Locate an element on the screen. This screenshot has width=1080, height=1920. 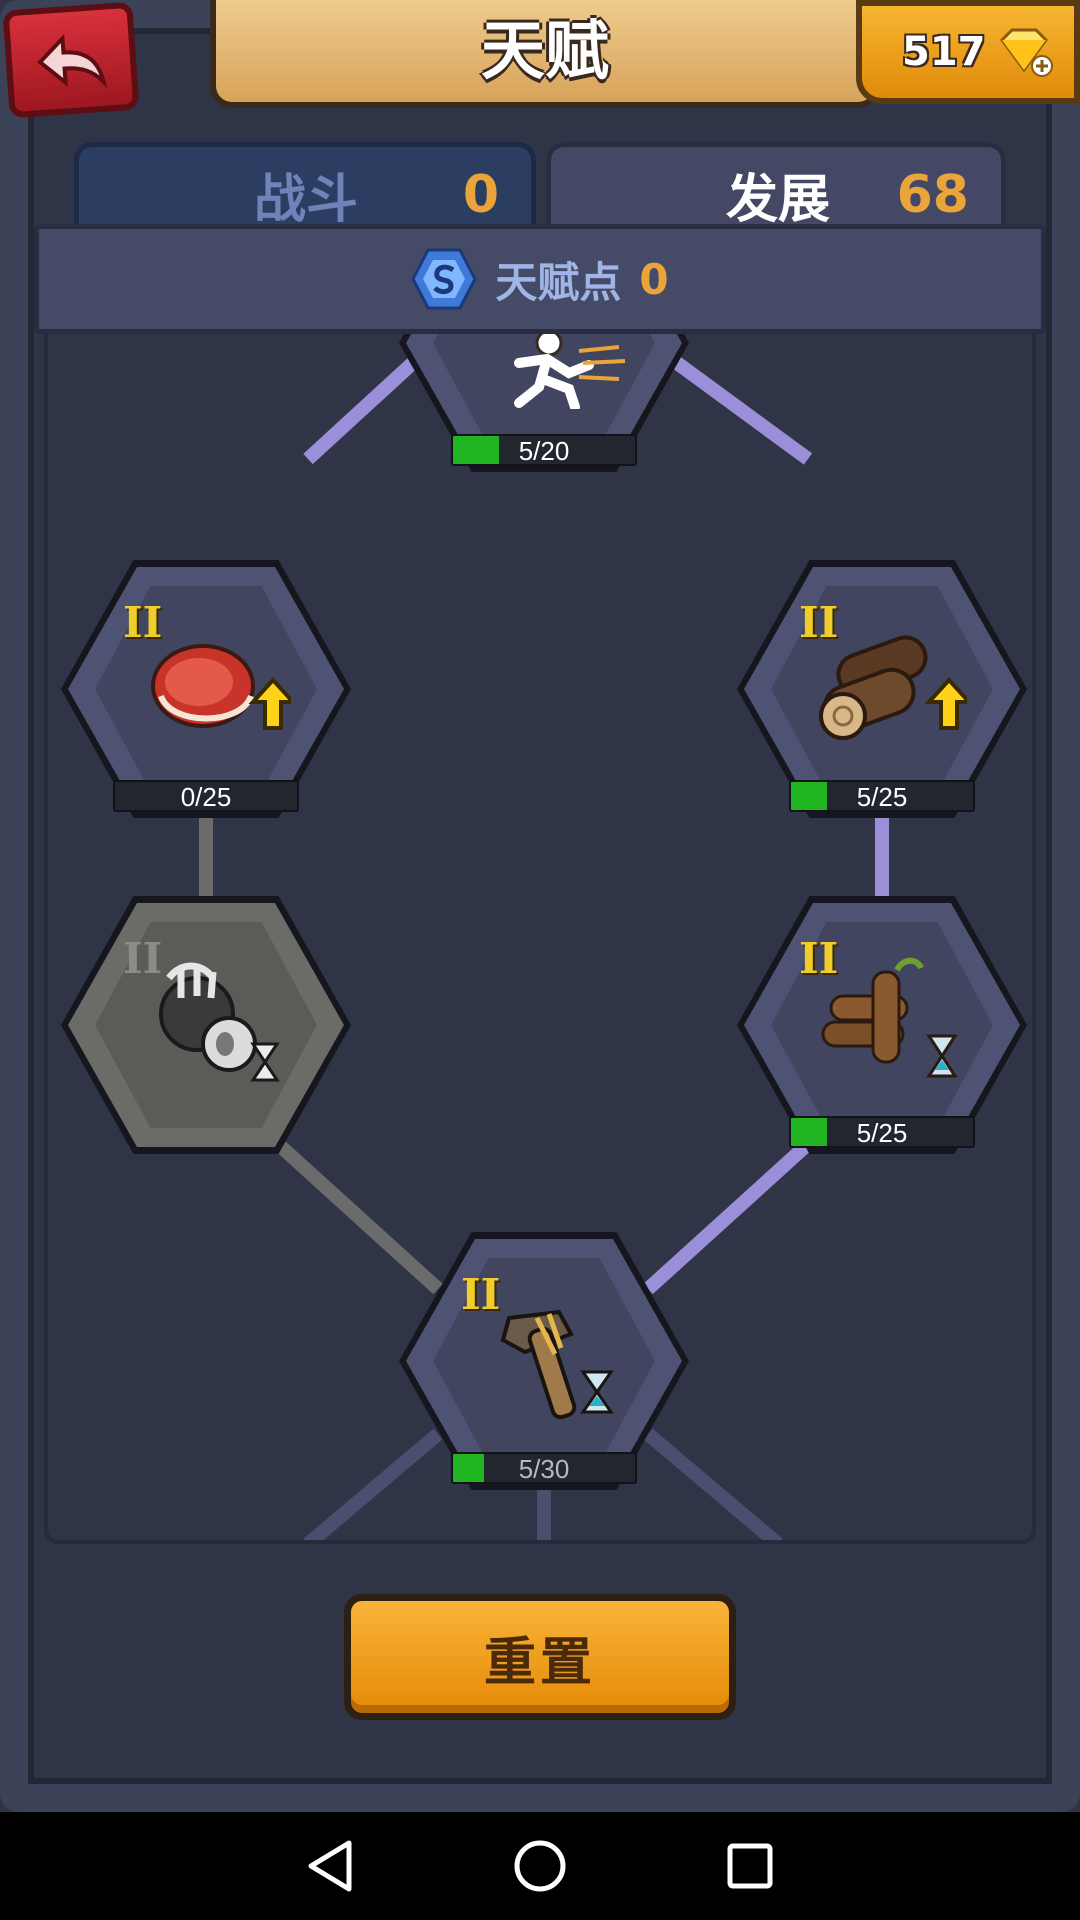
progress-bar: 5/20 is located at coordinates (544, 450).